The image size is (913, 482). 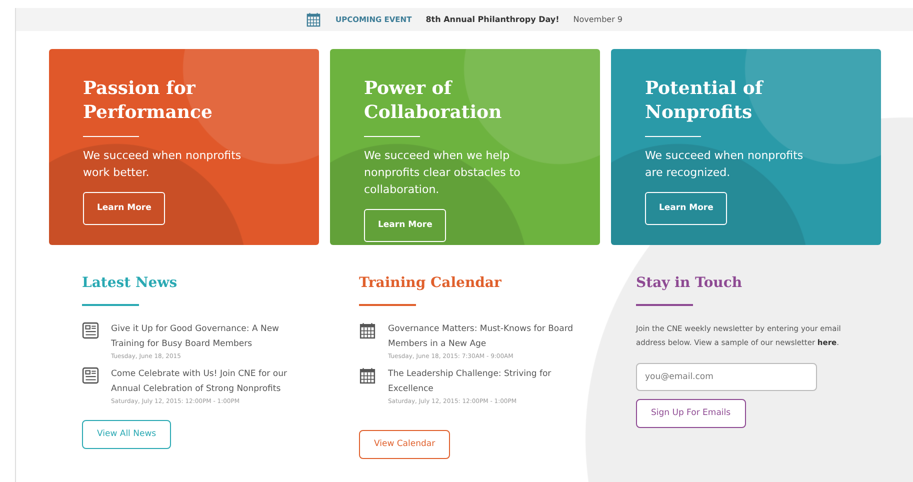 What do you see at coordinates (483, 337) in the screenshot?
I see `item-title: Governance Matters: Must-Knows for Board Members in a New Age` at bounding box center [483, 337].